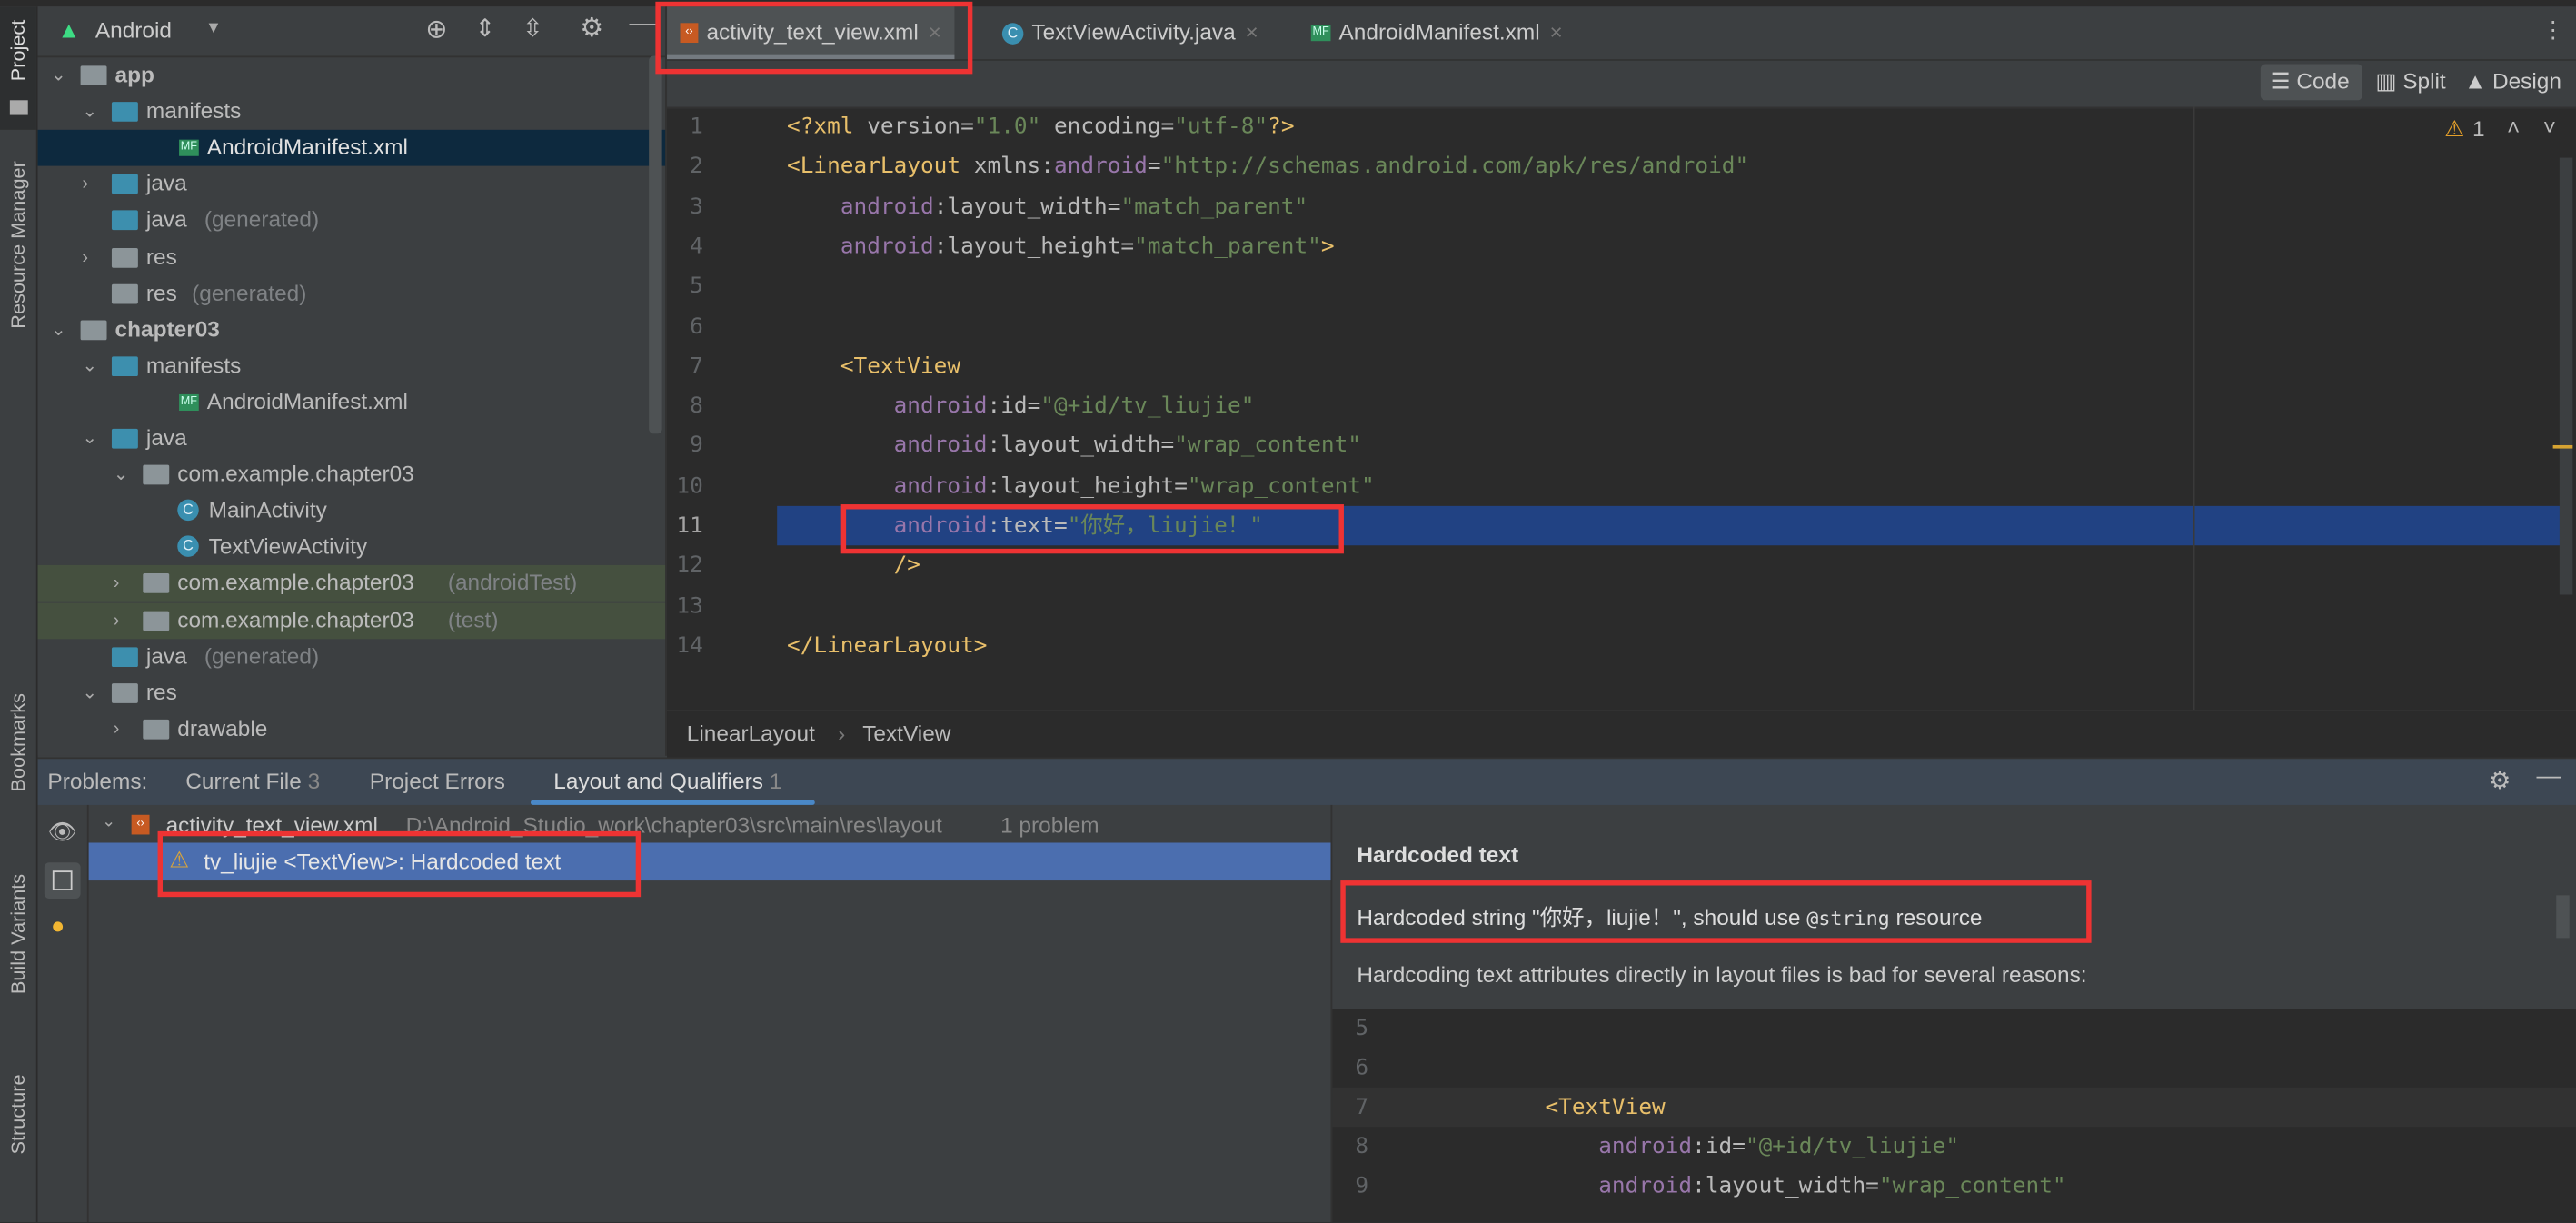 Image resolution: width=2576 pixels, height=1223 pixels. I want to click on editor-scrollbar, so click(2566, 376).